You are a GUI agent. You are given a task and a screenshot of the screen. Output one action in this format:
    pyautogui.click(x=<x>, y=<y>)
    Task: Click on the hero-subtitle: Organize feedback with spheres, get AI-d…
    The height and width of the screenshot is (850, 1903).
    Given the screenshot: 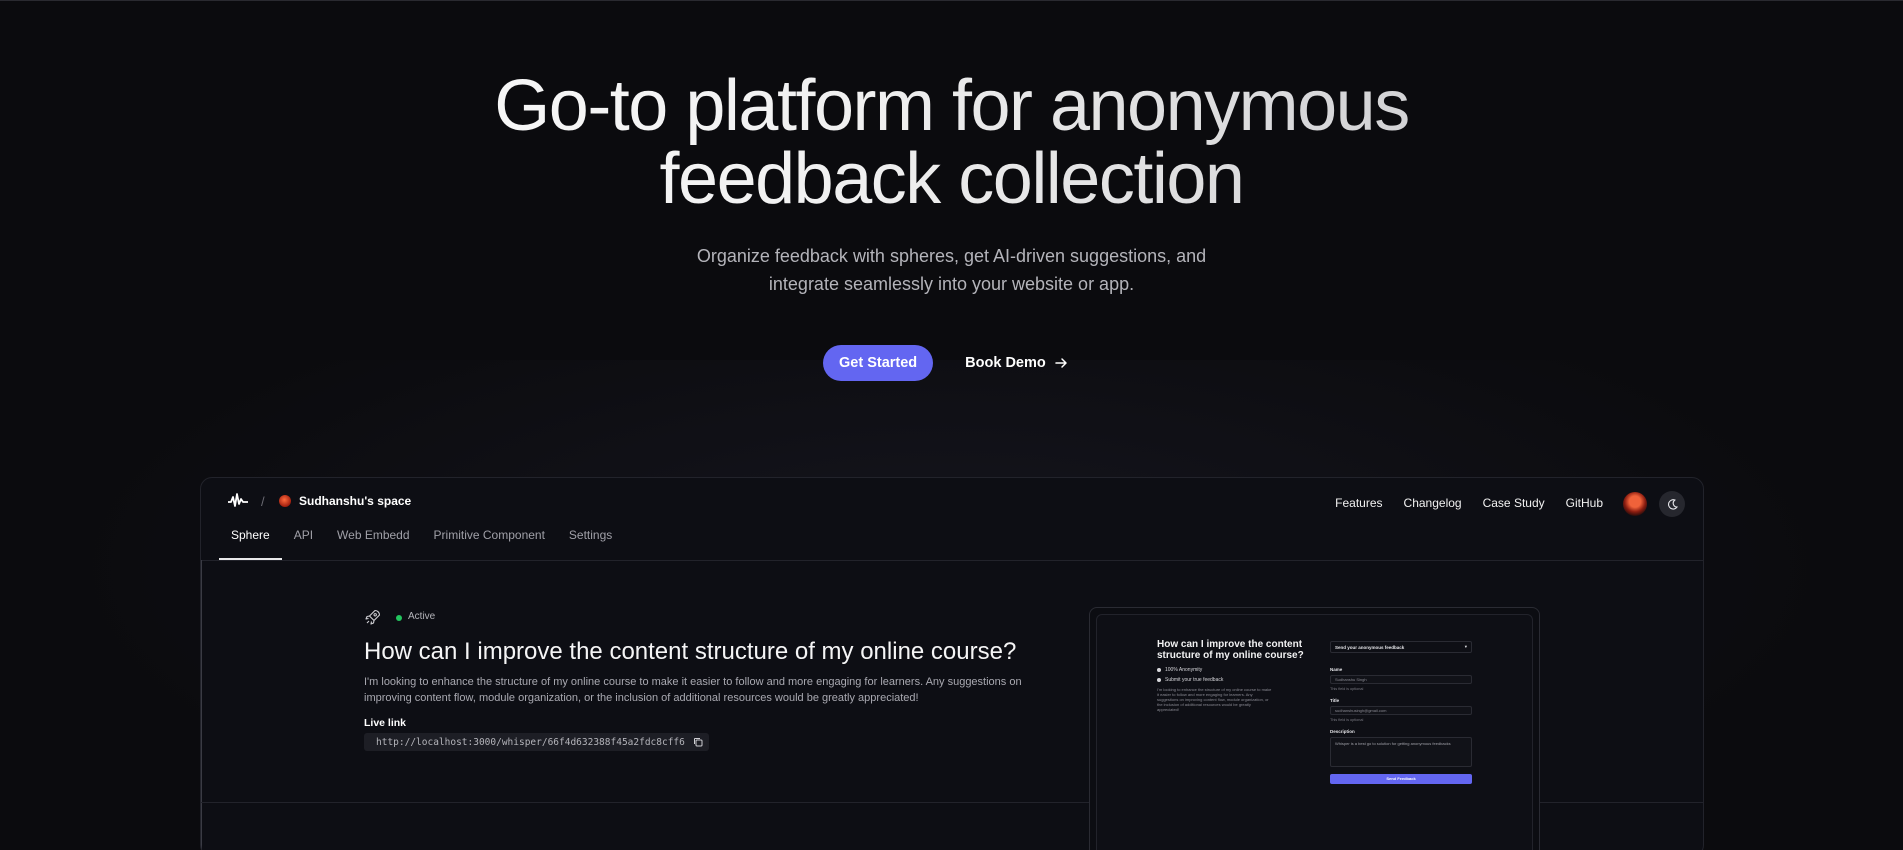 What is the action you would take?
    pyautogui.click(x=951, y=270)
    